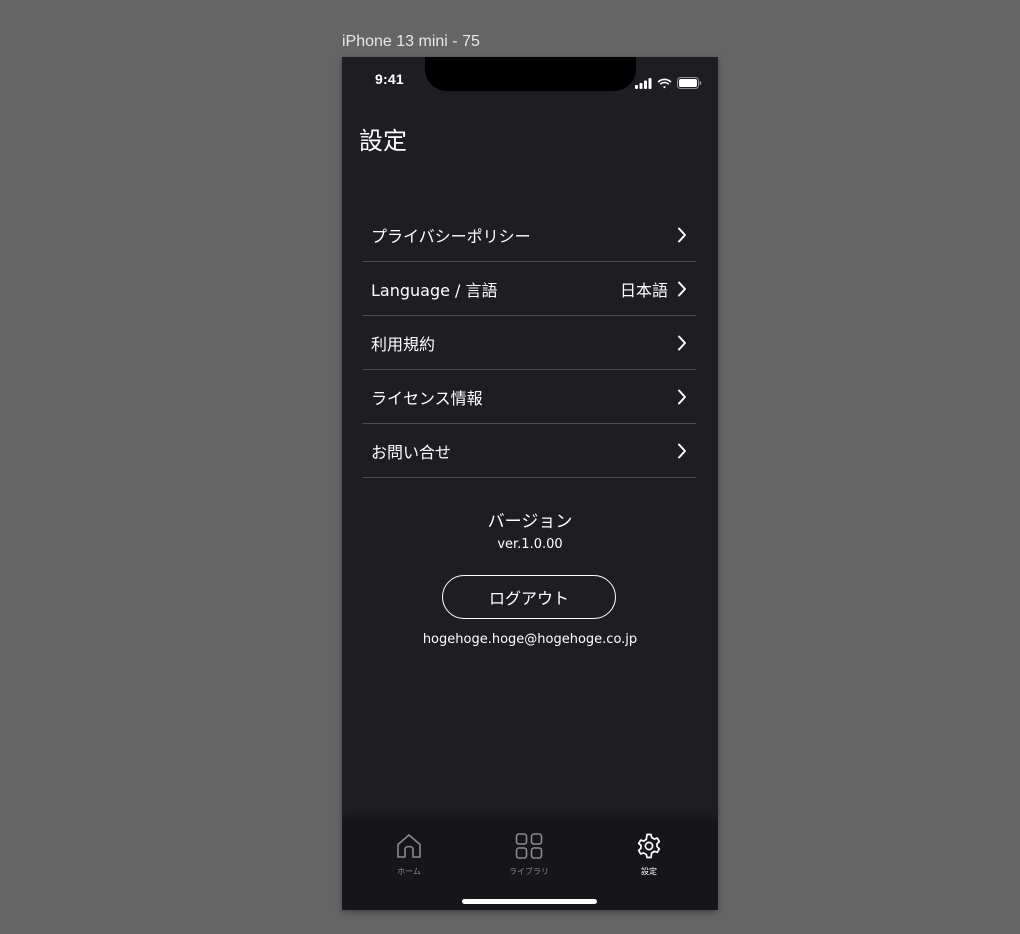 The image size is (1020, 934). What do you see at coordinates (649, 871) in the screenshot?
I see `tab-label: 設定` at bounding box center [649, 871].